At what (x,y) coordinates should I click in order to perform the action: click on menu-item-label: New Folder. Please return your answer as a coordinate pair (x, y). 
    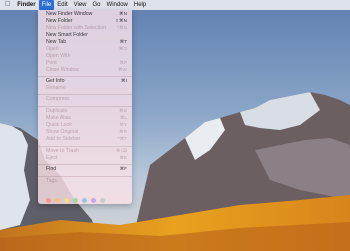
    Looking at the image, I should click on (59, 21).